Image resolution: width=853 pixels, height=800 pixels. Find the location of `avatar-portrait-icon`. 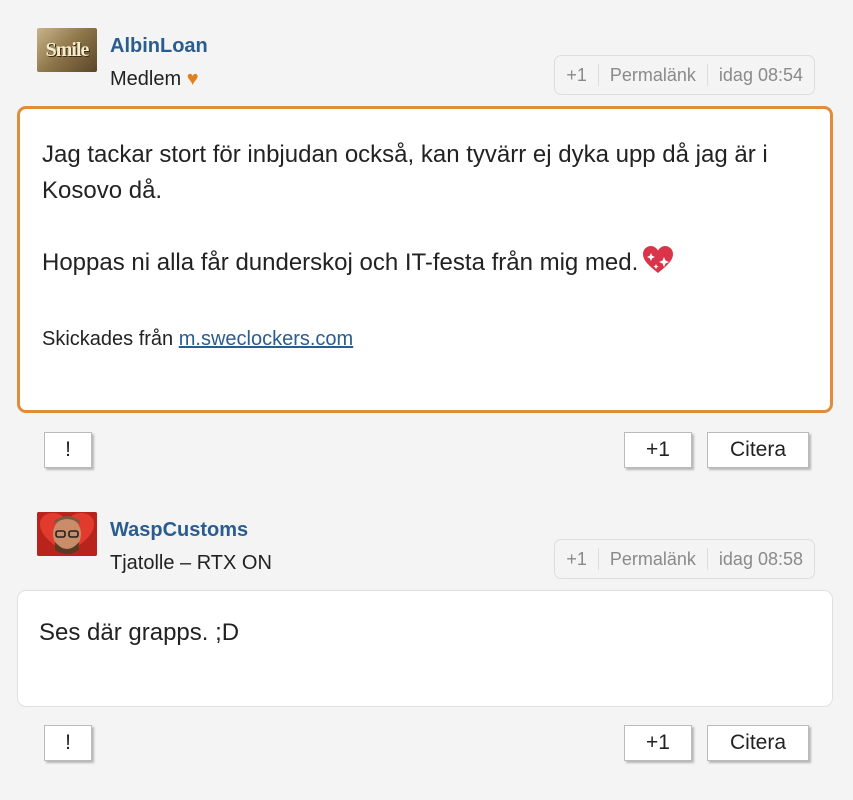

avatar-portrait-icon is located at coordinates (67, 534).